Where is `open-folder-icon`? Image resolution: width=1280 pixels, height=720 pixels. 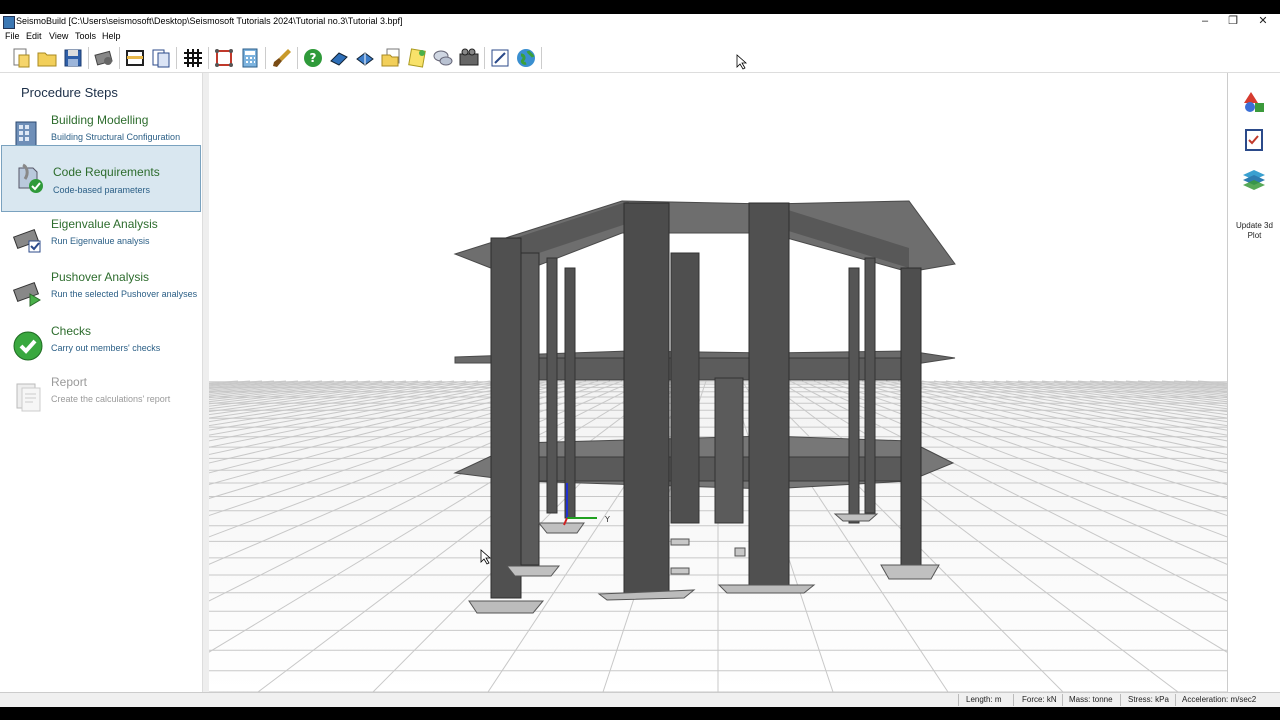 open-folder-icon is located at coordinates (47, 58).